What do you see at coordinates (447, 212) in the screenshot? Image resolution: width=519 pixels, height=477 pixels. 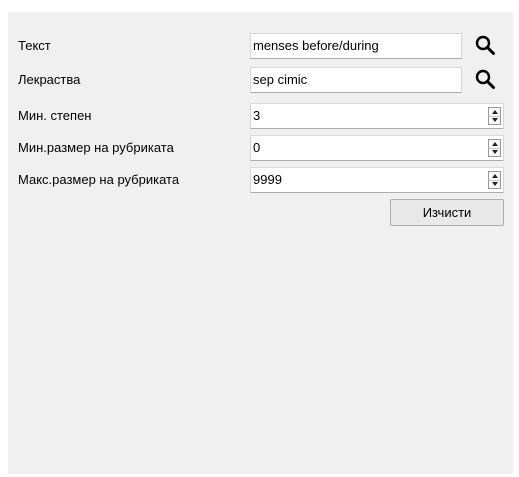 I see `clear-button: Изчисти` at bounding box center [447, 212].